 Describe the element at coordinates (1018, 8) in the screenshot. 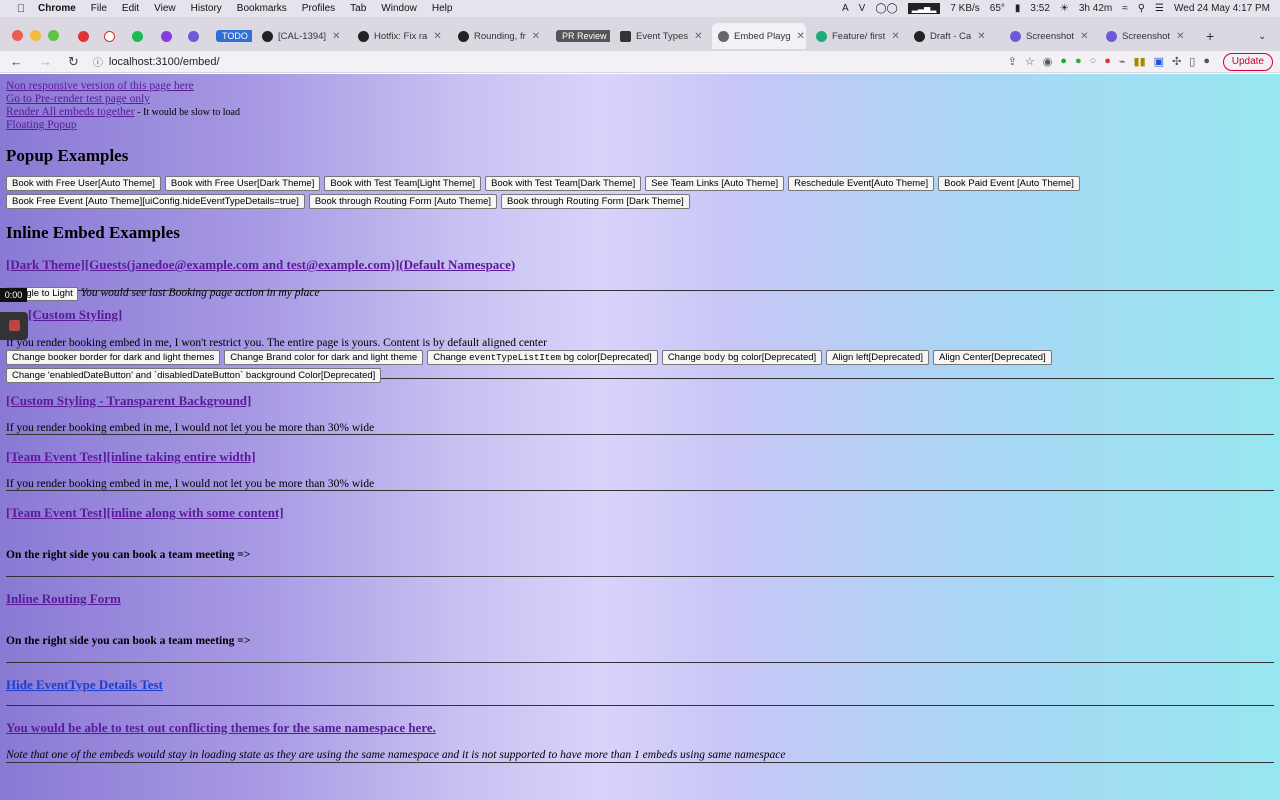

I see `battery-icon: ▮` at that location.